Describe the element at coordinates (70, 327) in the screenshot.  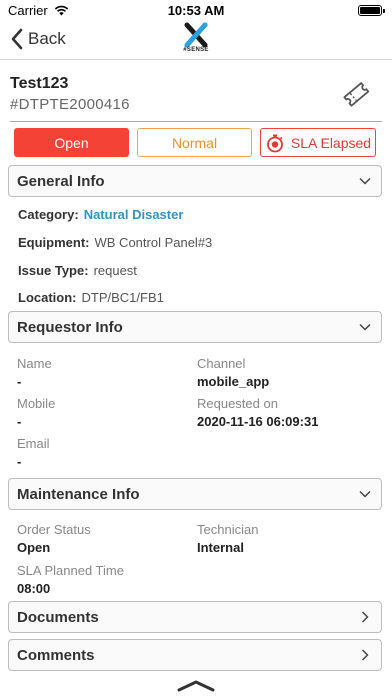
I see `requestor-info-title: Requestor Info` at that location.